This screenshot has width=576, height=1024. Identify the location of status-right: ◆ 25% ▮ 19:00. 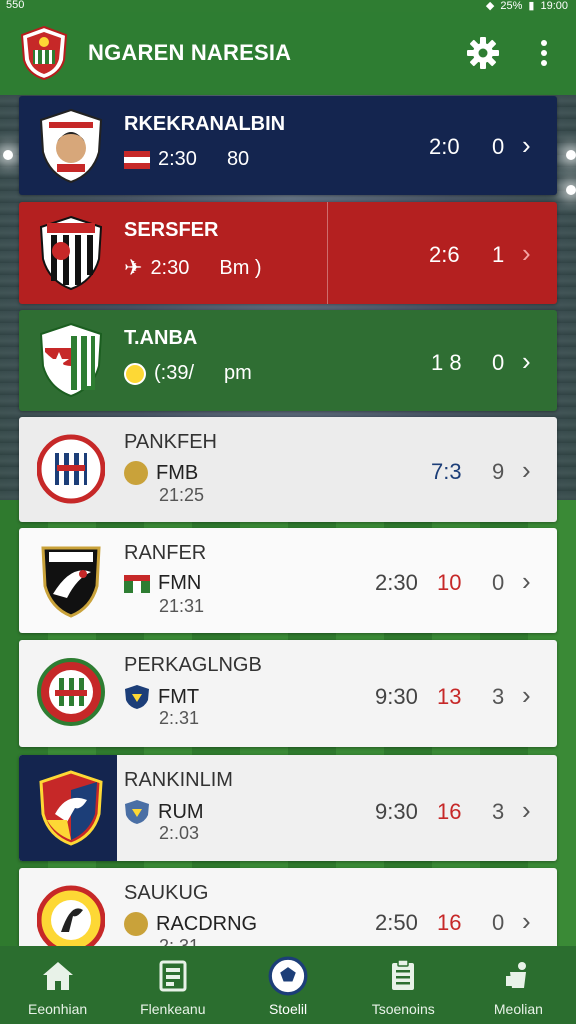
(527, 6).